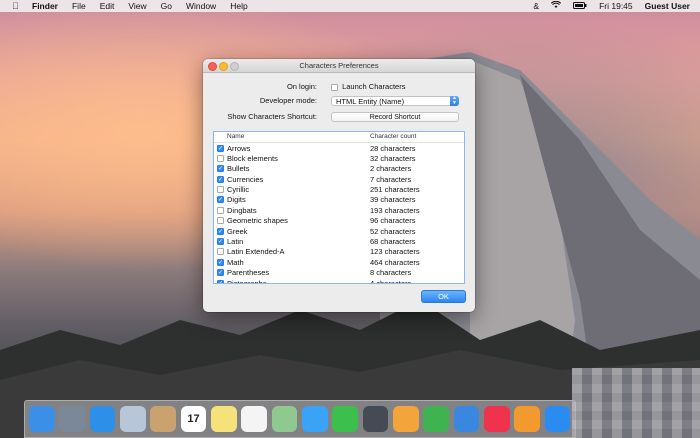 The height and width of the screenshot is (438, 700). Describe the element at coordinates (339, 252) in the screenshot. I see `table-row: Latin Extended-A 123 characters` at that location.